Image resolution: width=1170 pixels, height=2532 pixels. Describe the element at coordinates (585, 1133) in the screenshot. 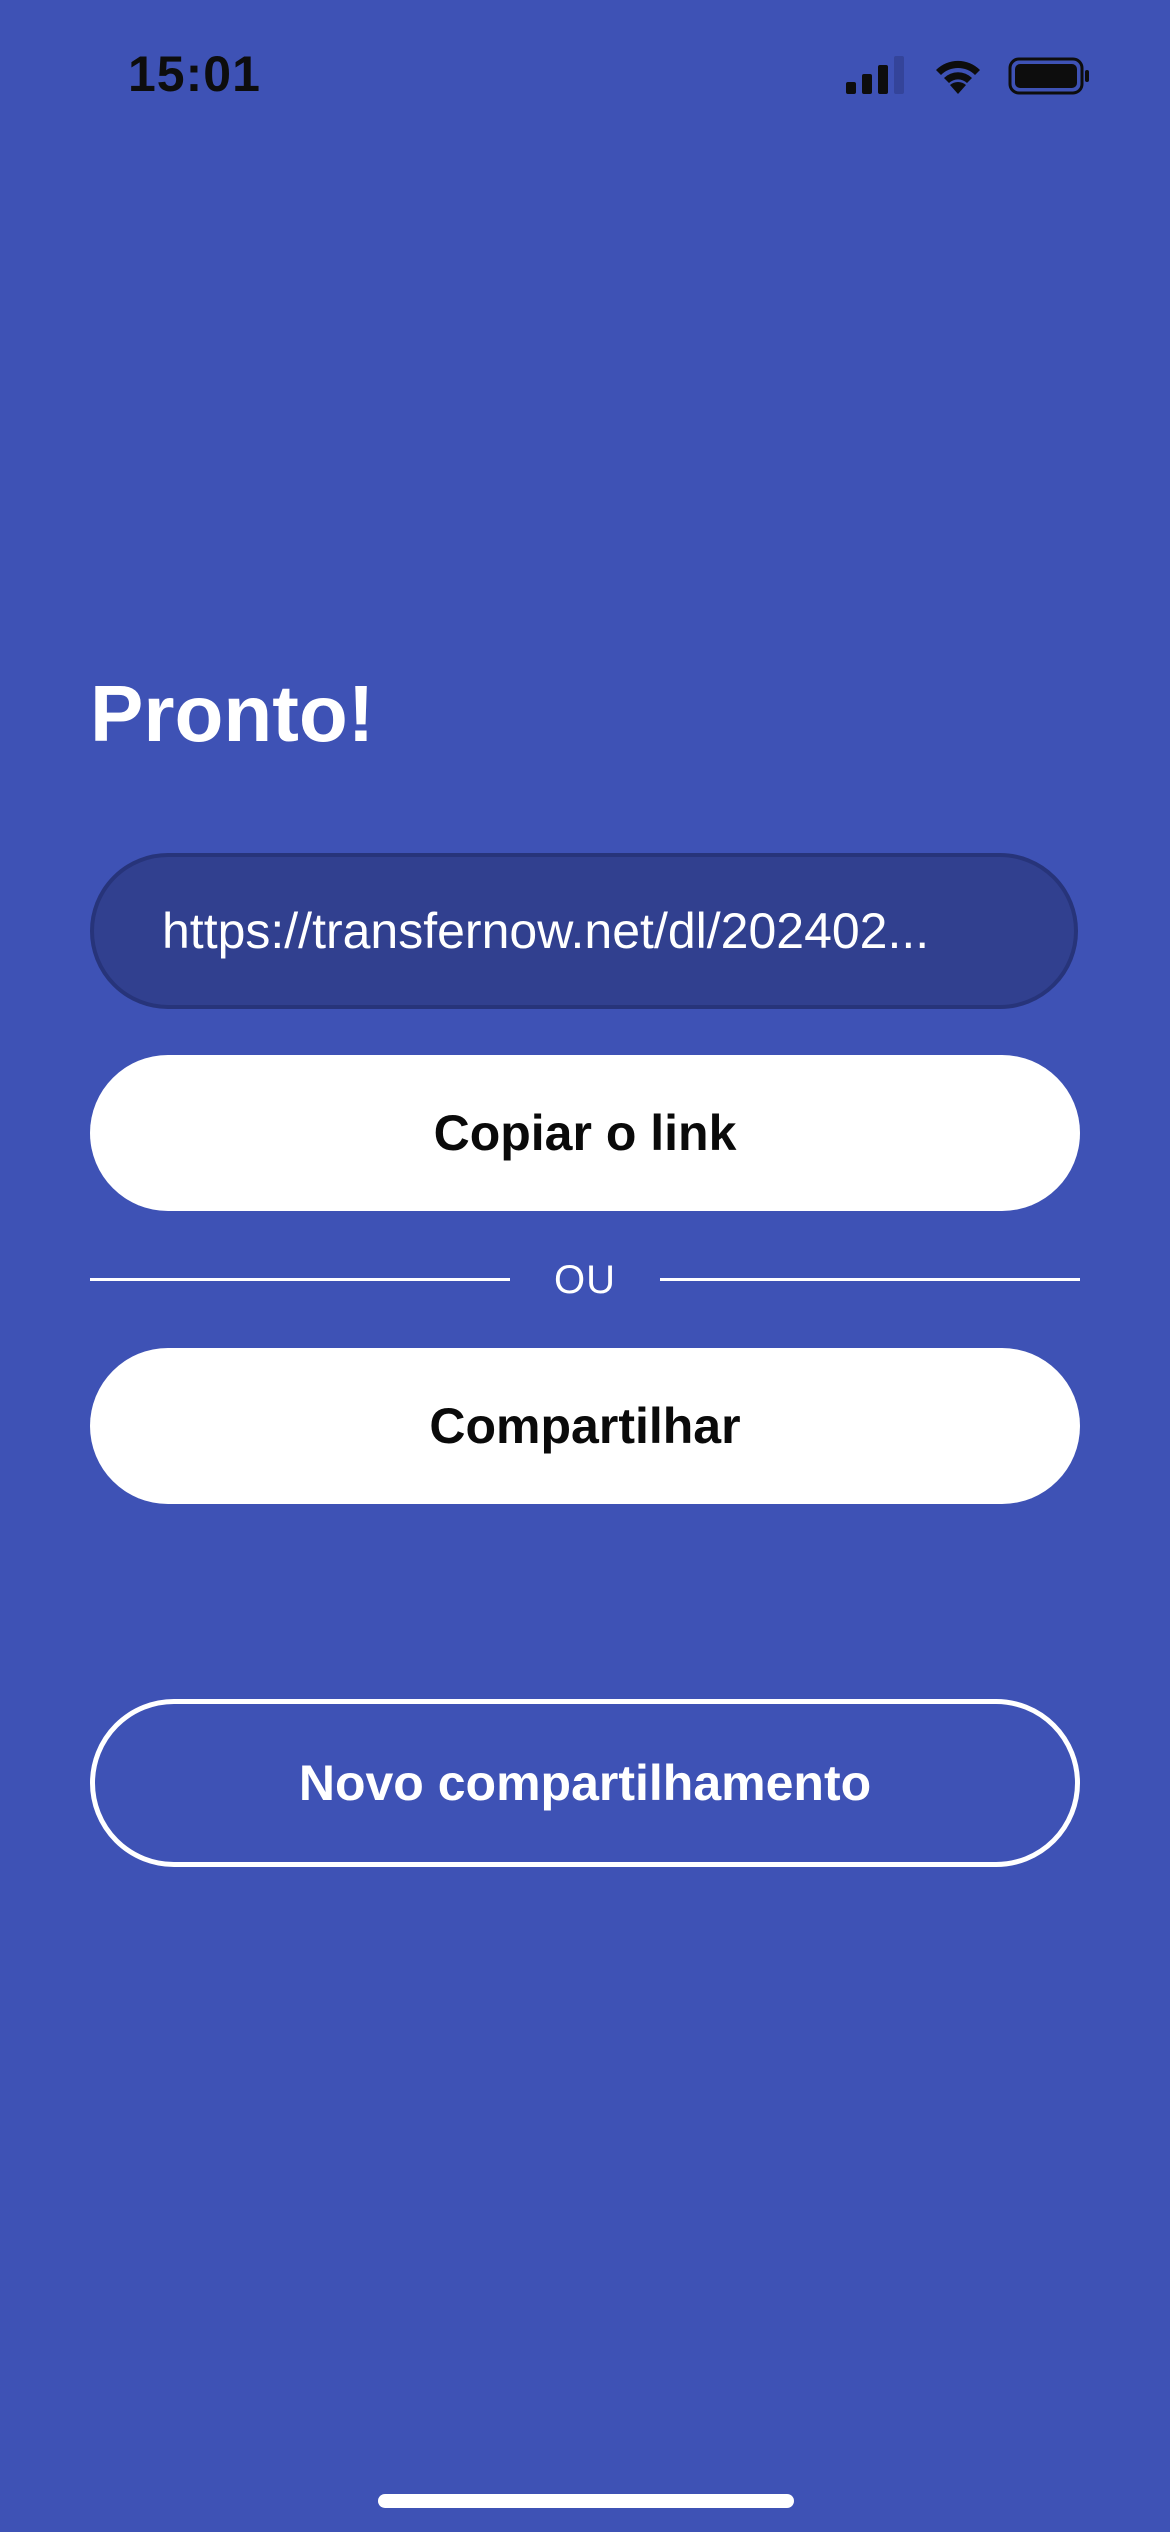

I see `copy-link-button: Copiar o link` at that location.